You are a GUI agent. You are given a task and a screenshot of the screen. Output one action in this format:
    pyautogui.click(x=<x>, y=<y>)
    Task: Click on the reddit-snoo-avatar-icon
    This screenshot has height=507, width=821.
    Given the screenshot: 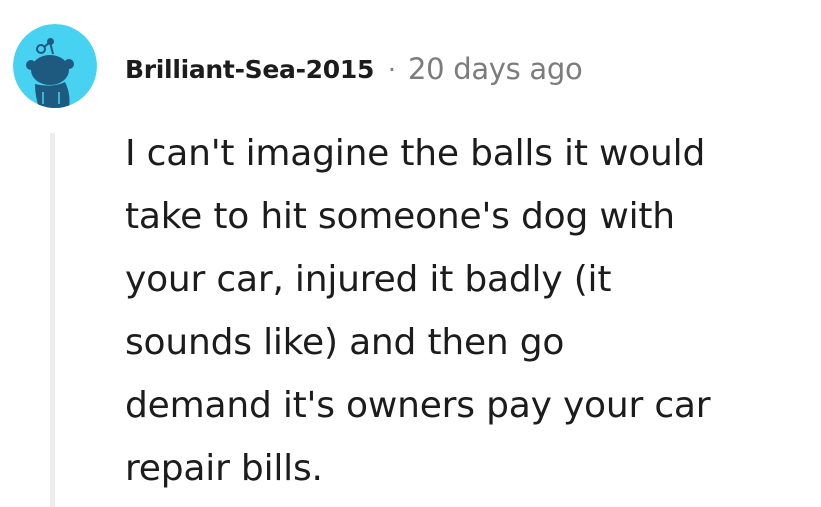 What is the action you would take?
    pyautogui.click(x=55, y=66)
    